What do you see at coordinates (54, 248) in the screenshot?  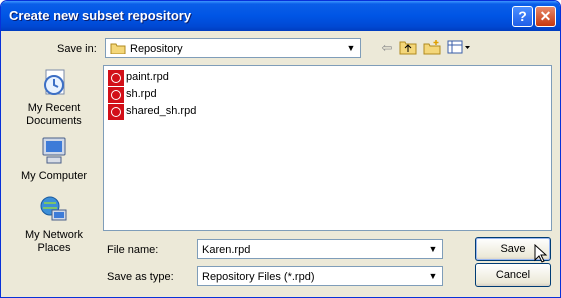 I see `place-label-line2: Places` at bounding box center [54, 248].